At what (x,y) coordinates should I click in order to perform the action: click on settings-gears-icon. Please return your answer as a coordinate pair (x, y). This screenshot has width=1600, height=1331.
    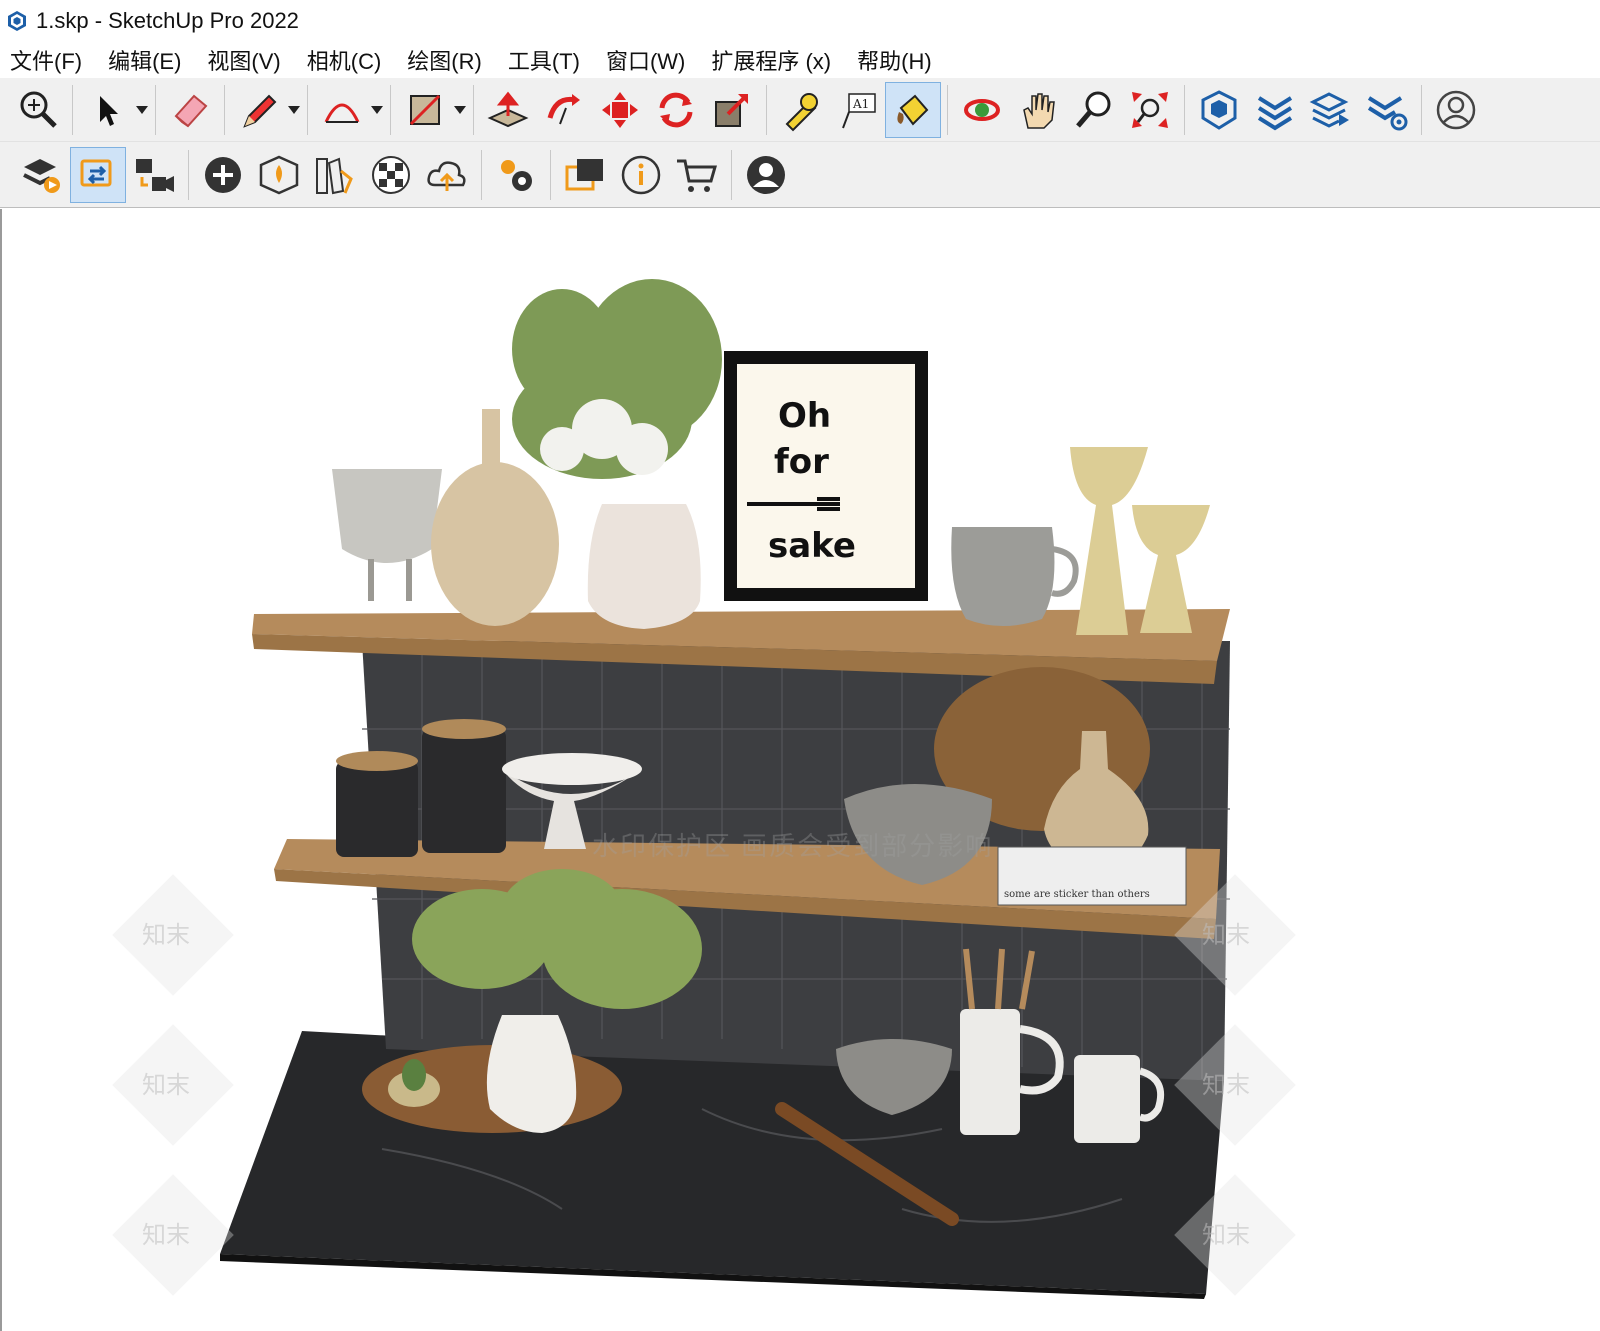
    Looking at the image, I should click on (516, 175).